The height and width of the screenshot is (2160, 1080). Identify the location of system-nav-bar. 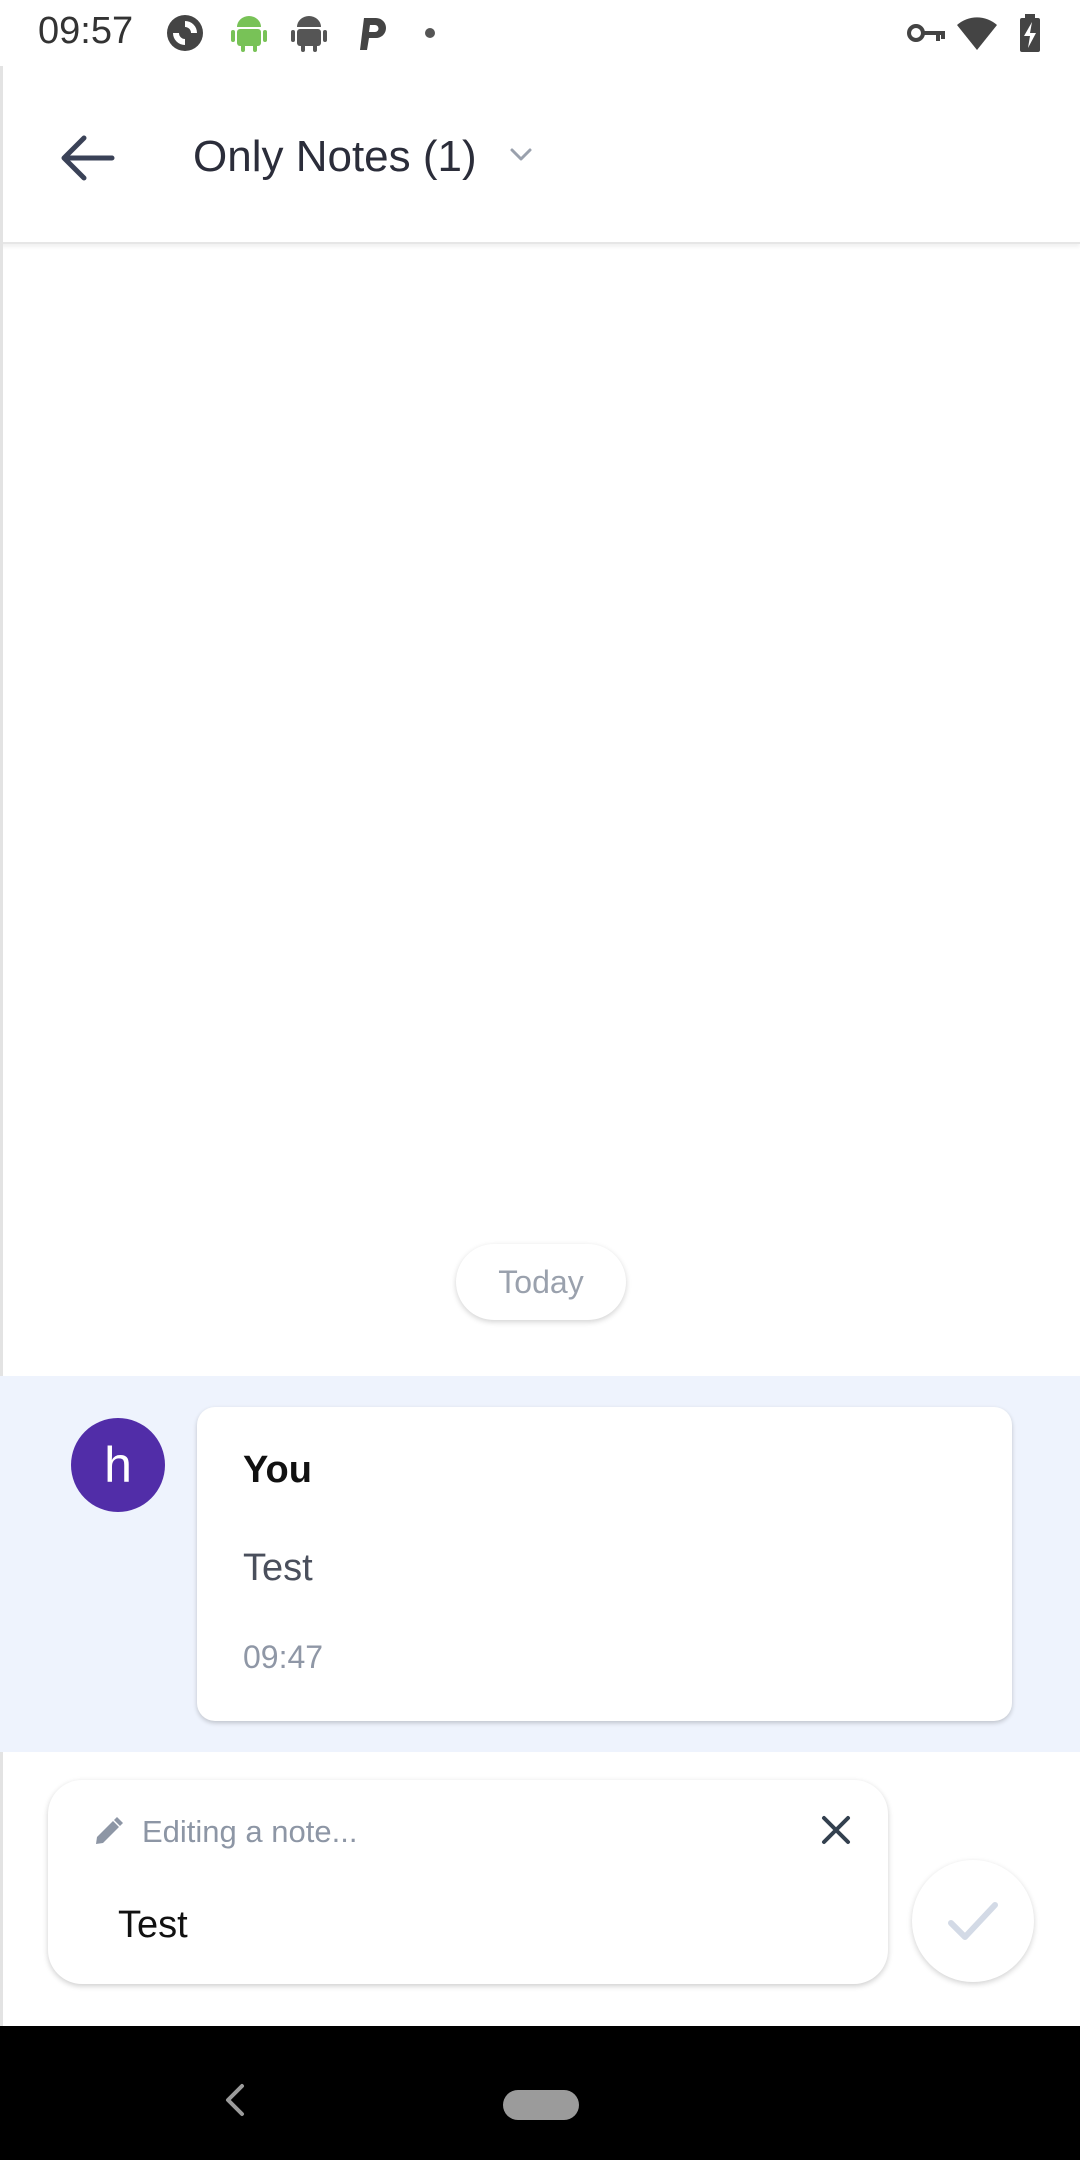
(540, 2093).